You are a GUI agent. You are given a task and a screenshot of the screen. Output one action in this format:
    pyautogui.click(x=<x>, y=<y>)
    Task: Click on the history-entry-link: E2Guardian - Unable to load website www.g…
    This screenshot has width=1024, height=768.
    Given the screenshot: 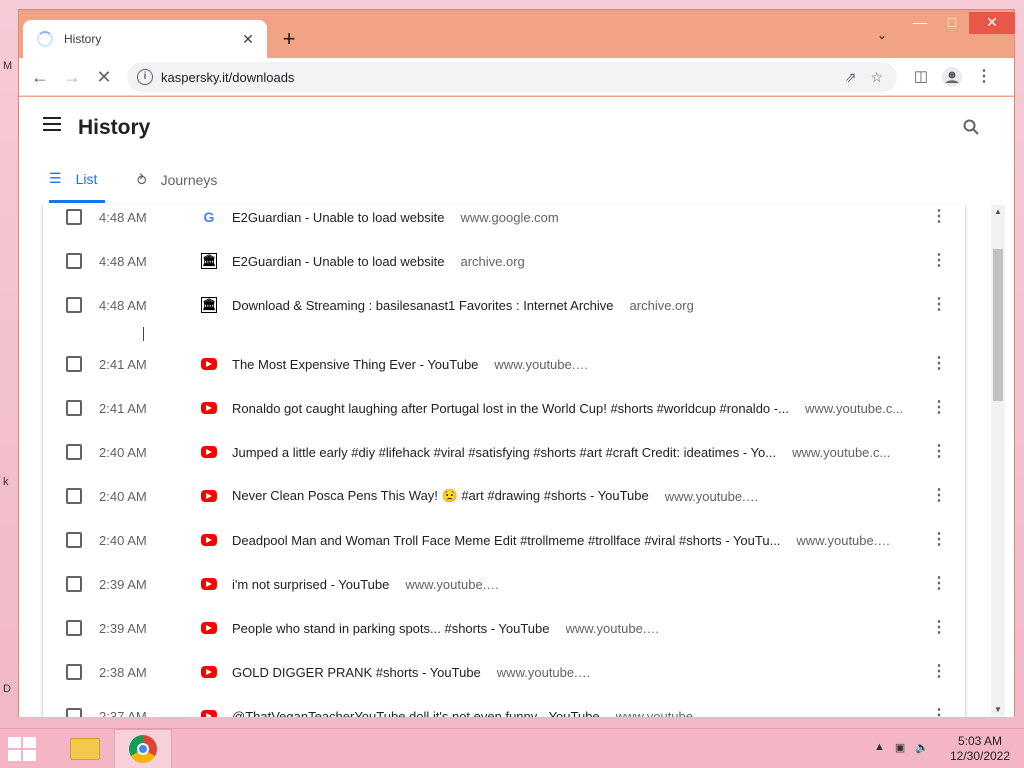 What is the action you would take?
    pyautogui.click(x=572, y=217)
    